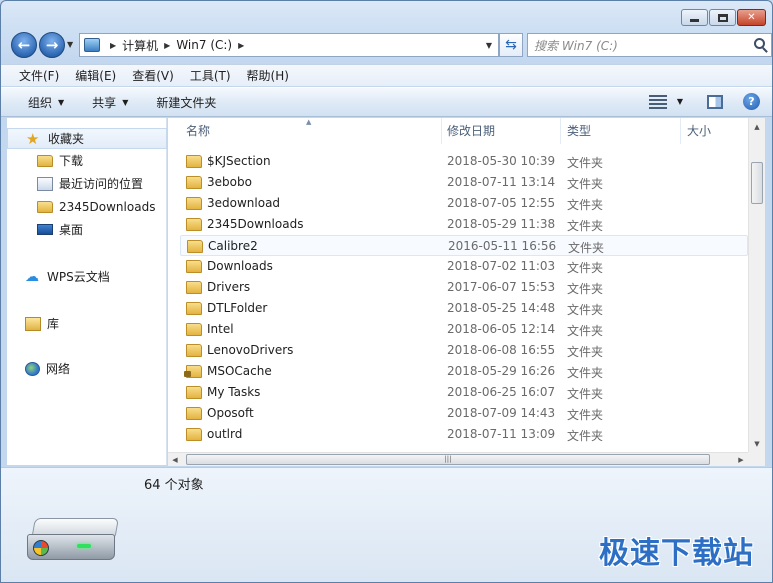 This screenshot has height=583, width=773. Describe the element at coordinates (741, 460) in the screenshot. I see `scroll-right-icon: ▶` at that location.